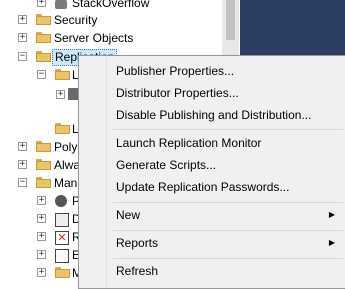  I want to click on extended-events-icon, so click(62, 256).